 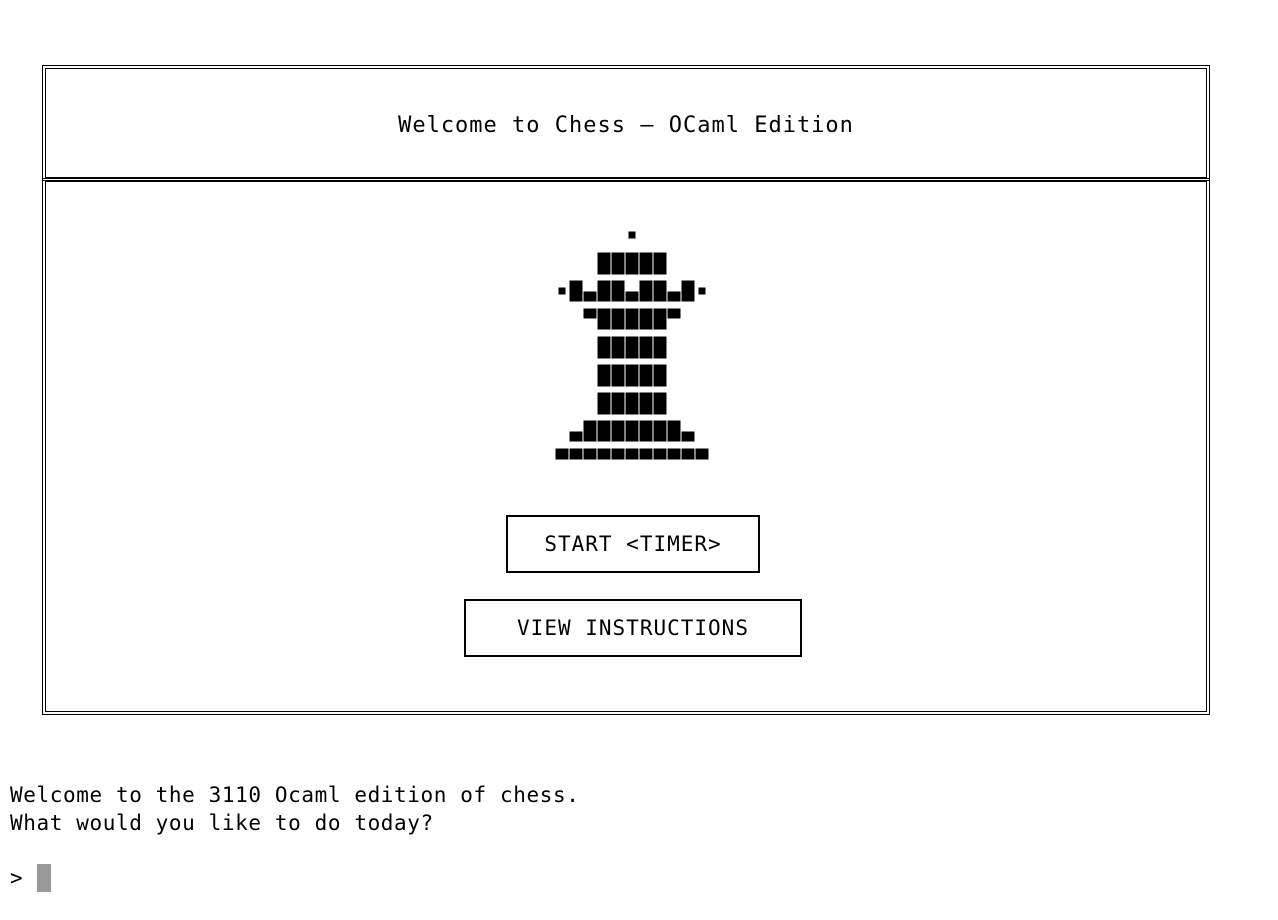 What do you see at coordinates (222, 823) in the screenshot?
I see `console-line-question: What would you like to do today?` at bounding box center [222, 823].